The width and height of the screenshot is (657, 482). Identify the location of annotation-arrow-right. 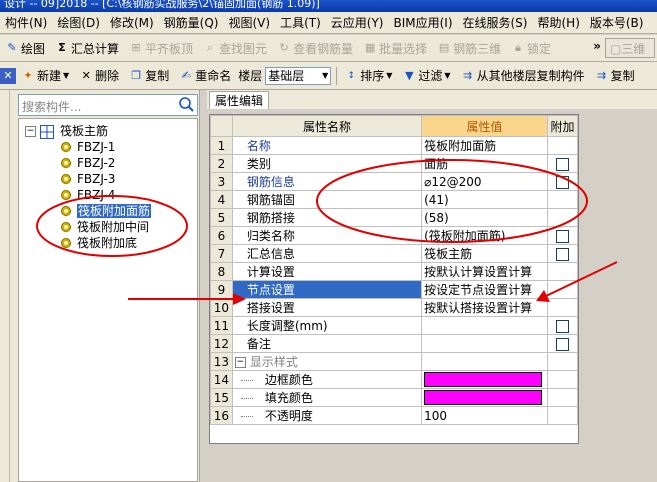
(577, 281).